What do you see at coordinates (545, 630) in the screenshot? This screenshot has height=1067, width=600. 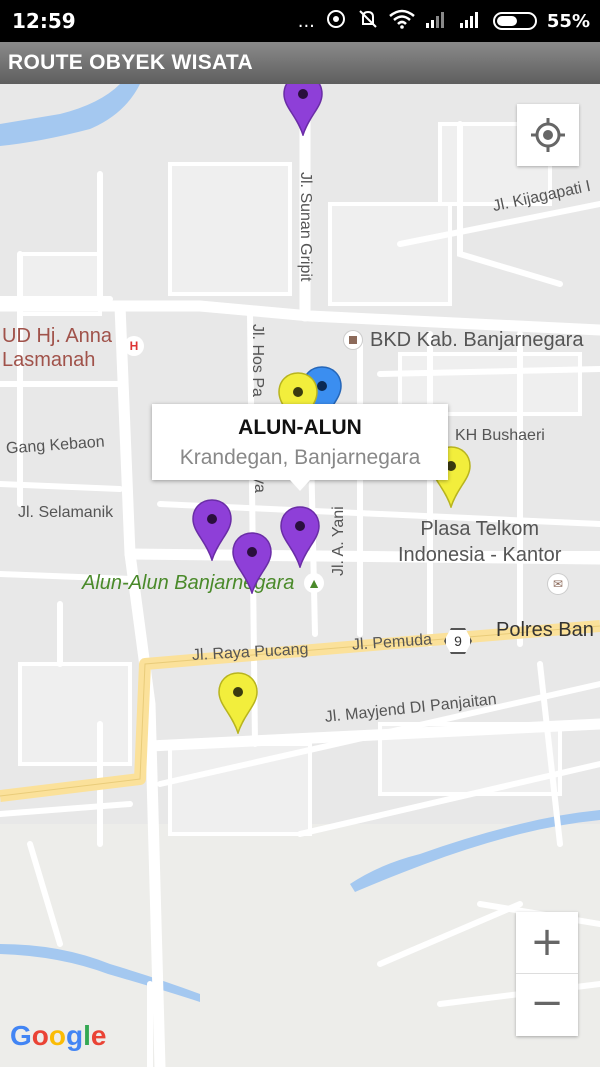 I see `label-polres: Polres Ban` at bounding box center [545, 630].